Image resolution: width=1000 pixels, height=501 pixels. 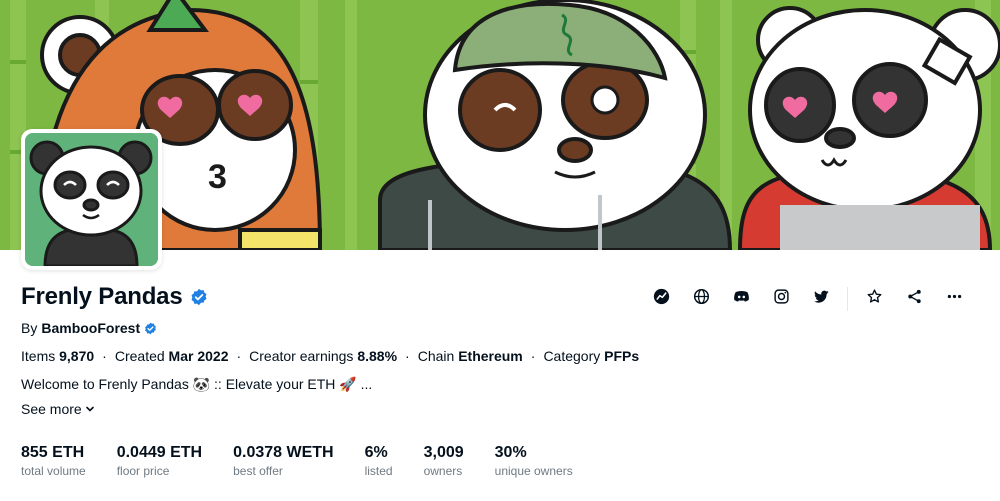 I want to click on discord-button, so click(x=741, y=299).